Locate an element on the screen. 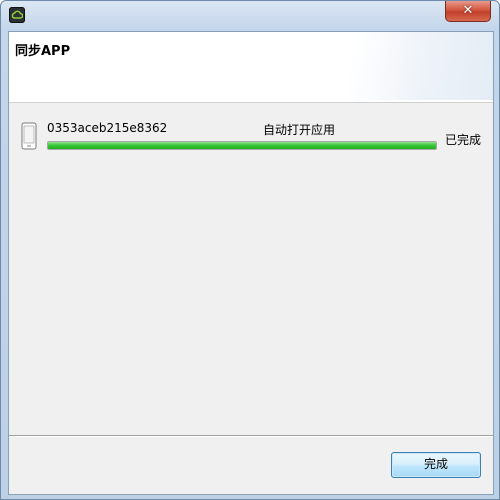 This screenshot has height=500, width=500. sync-result-label: 已完成 is located at coordinates (463, 140).